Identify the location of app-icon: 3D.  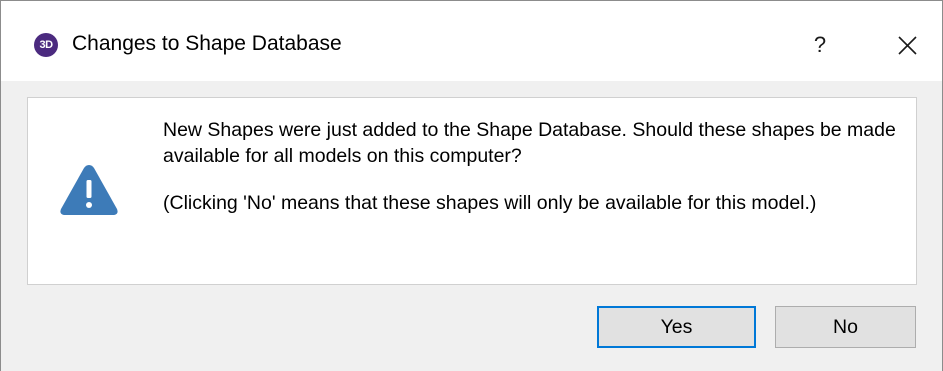
(46, 45).